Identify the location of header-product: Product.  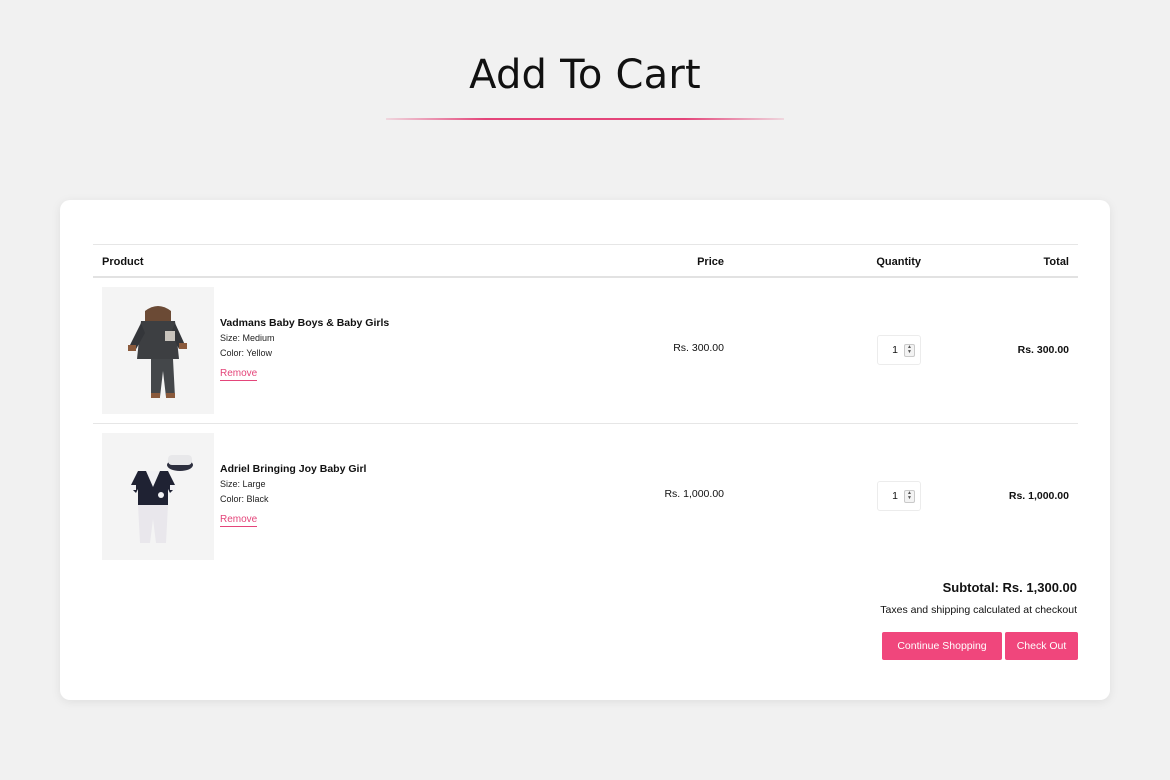
(123, 262).